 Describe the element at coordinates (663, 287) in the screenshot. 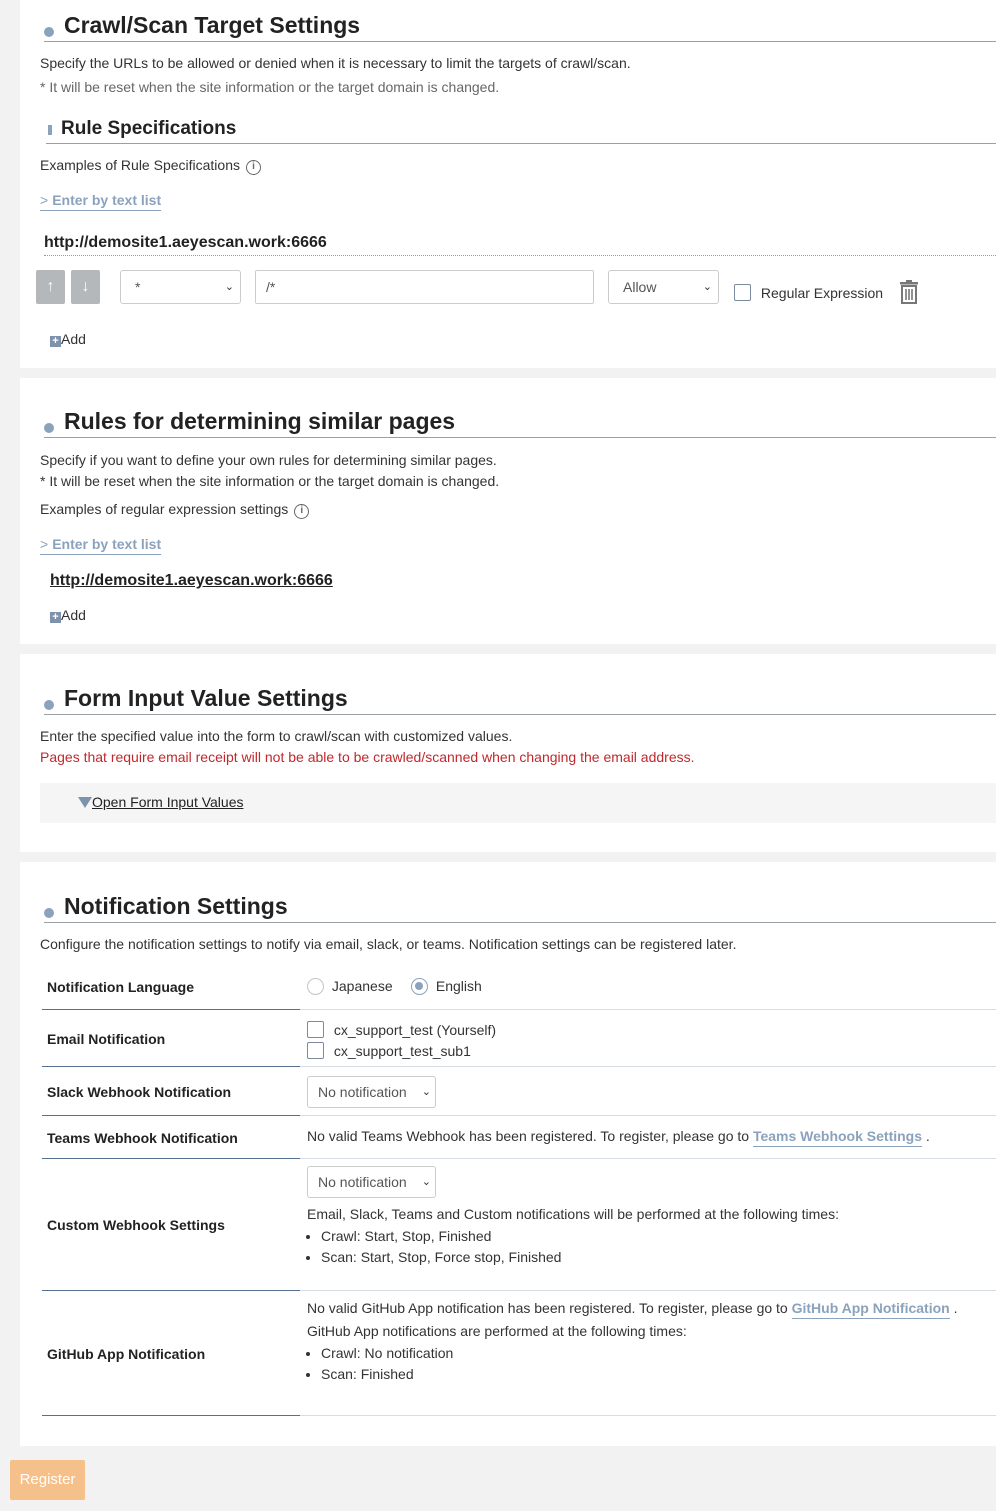

I see `allow-deny-select: Allow ⌄` at that location.